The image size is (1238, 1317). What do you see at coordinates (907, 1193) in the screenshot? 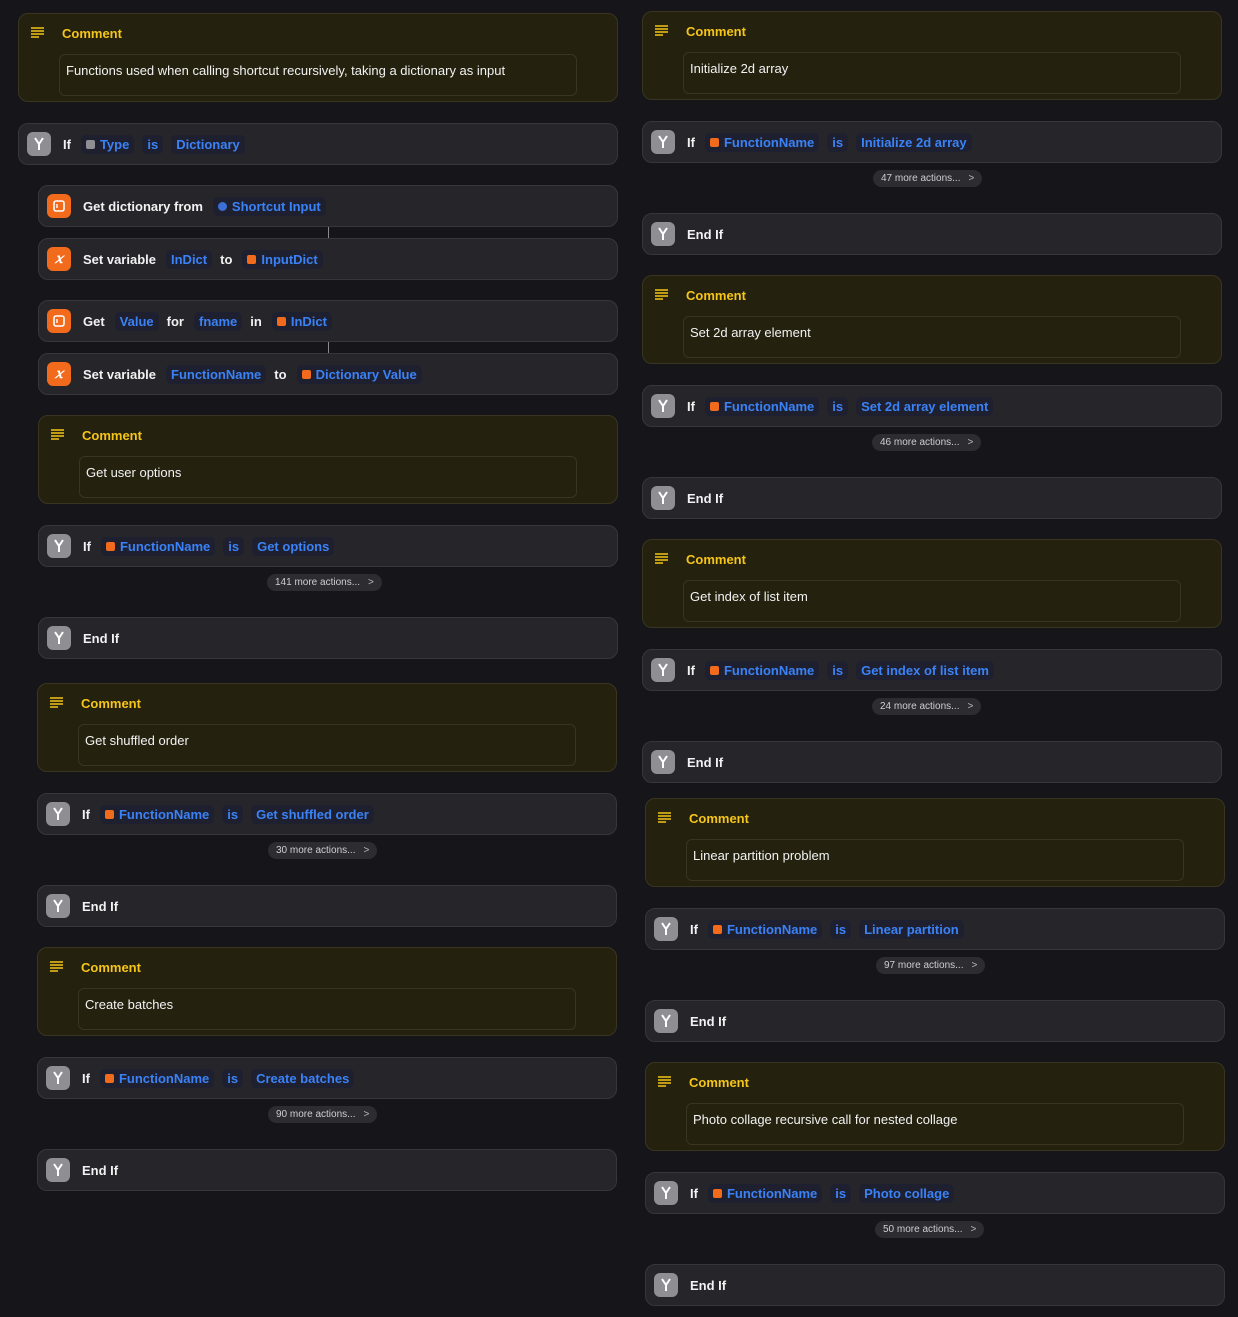
I see `value-token: Photo collage` at bounding box center [907, 1193].